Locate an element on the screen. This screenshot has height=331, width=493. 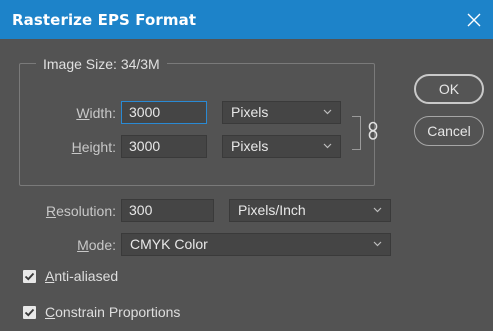
height-unit-value: Pixels is located at coordinates (250, 146).